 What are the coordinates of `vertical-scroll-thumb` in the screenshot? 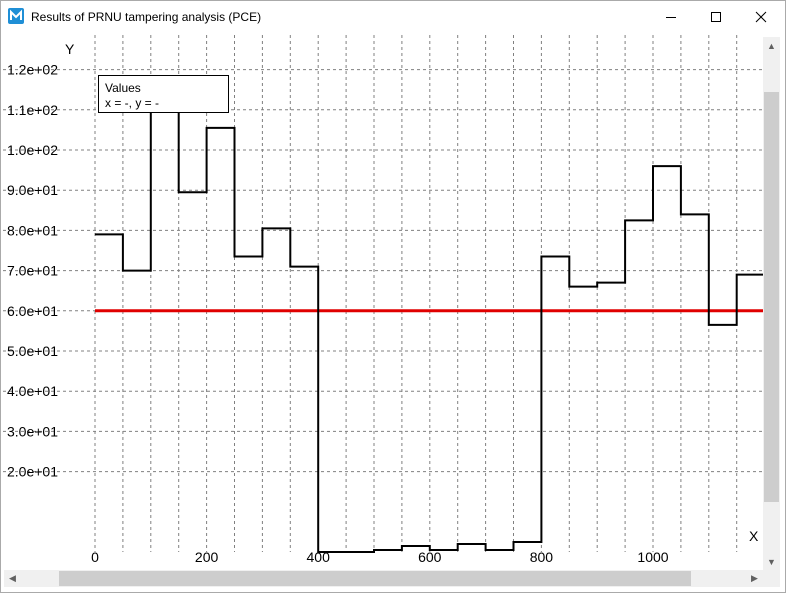 It's located at (771, 297).